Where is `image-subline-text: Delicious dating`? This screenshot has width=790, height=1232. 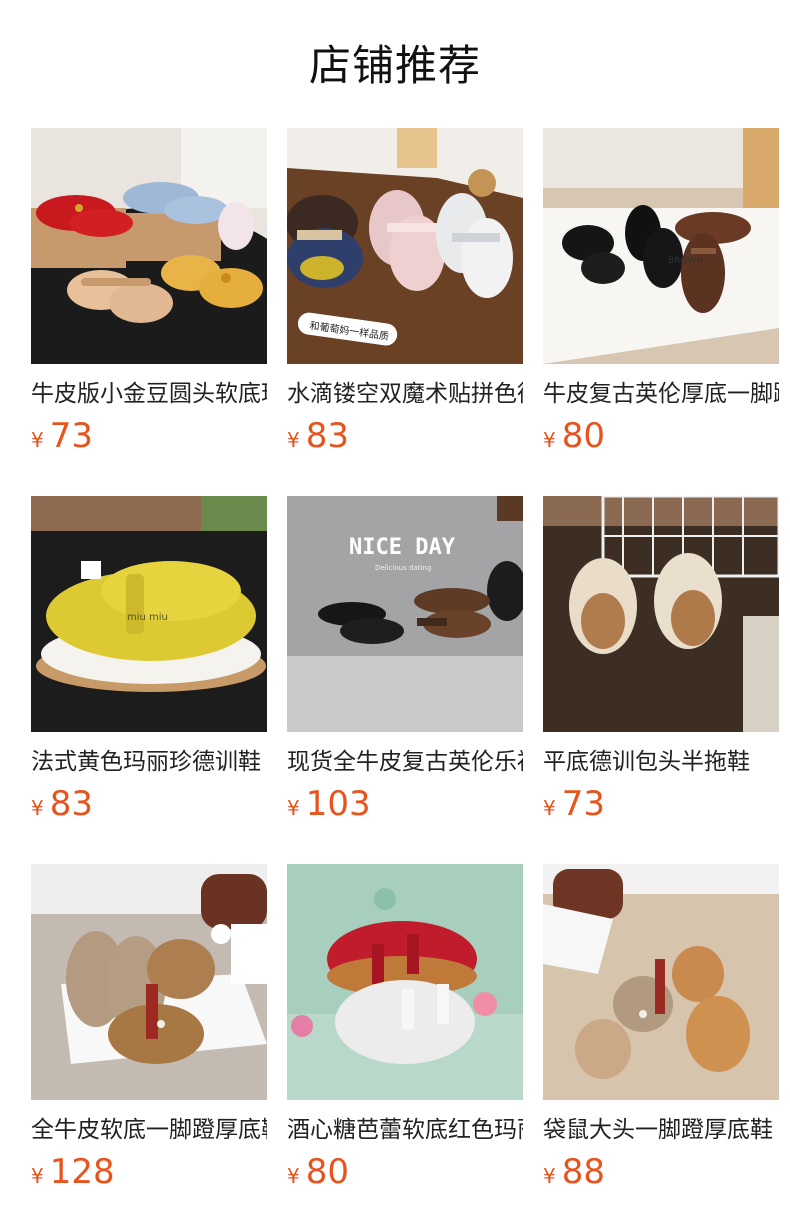 image-subline-text: Delicious dating is located at coordinates (403, 568).